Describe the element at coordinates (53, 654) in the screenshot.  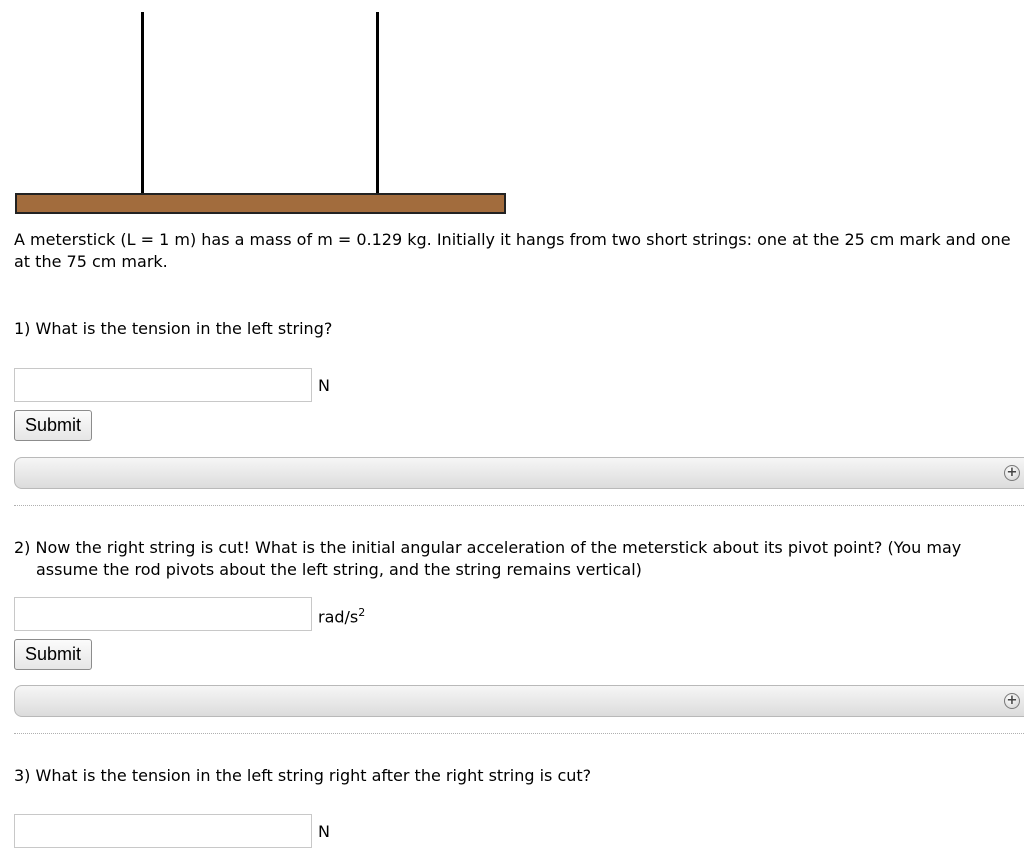
I see `question-2-submit-button: Submit` at that location.